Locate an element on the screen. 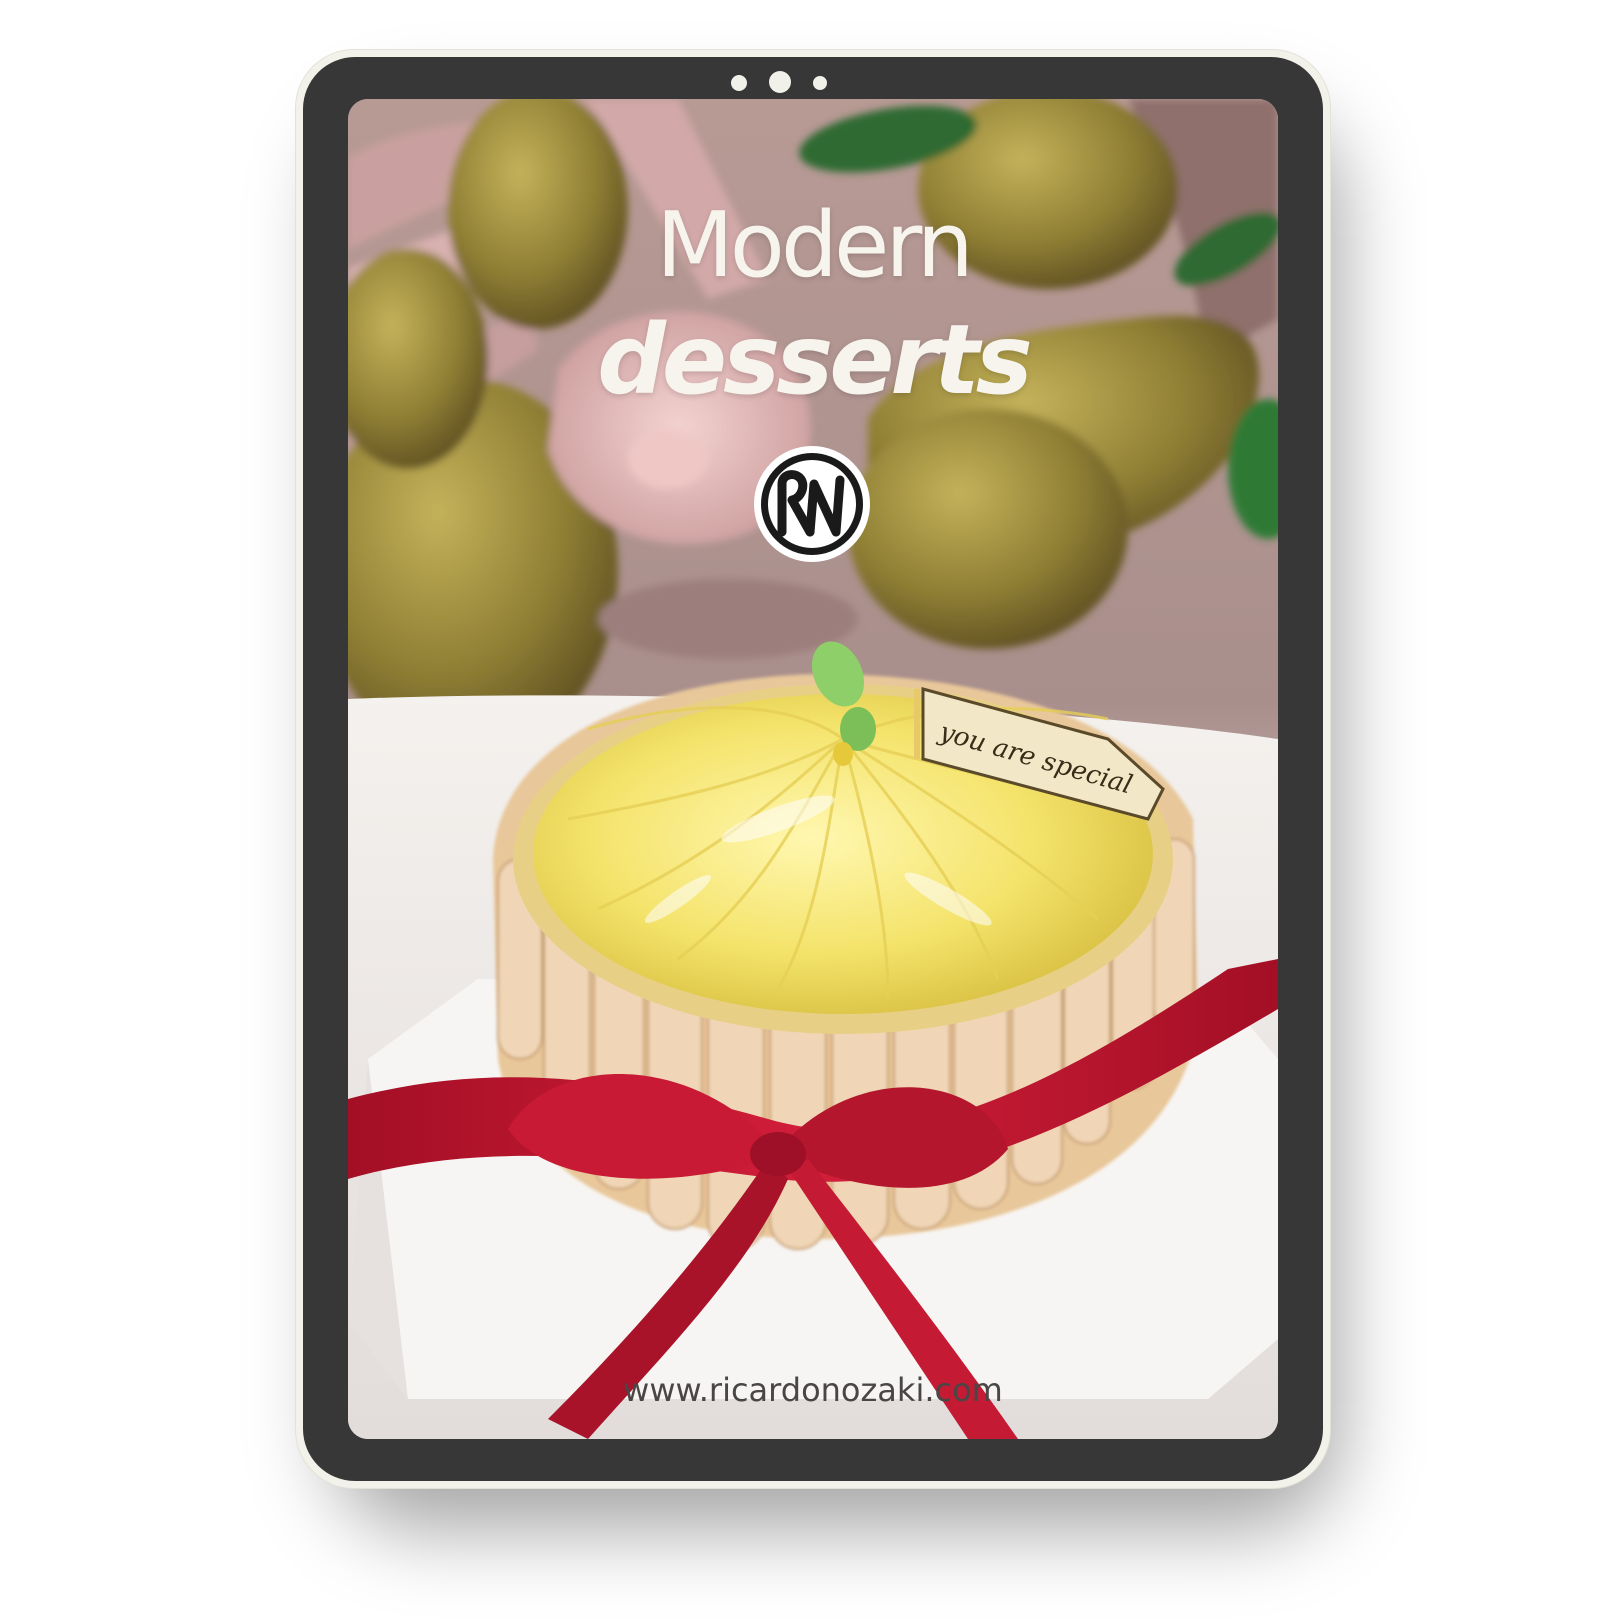 This screenshot has width=1620, height=1620. camera-lens-icon is located at coordinates (780, 82).